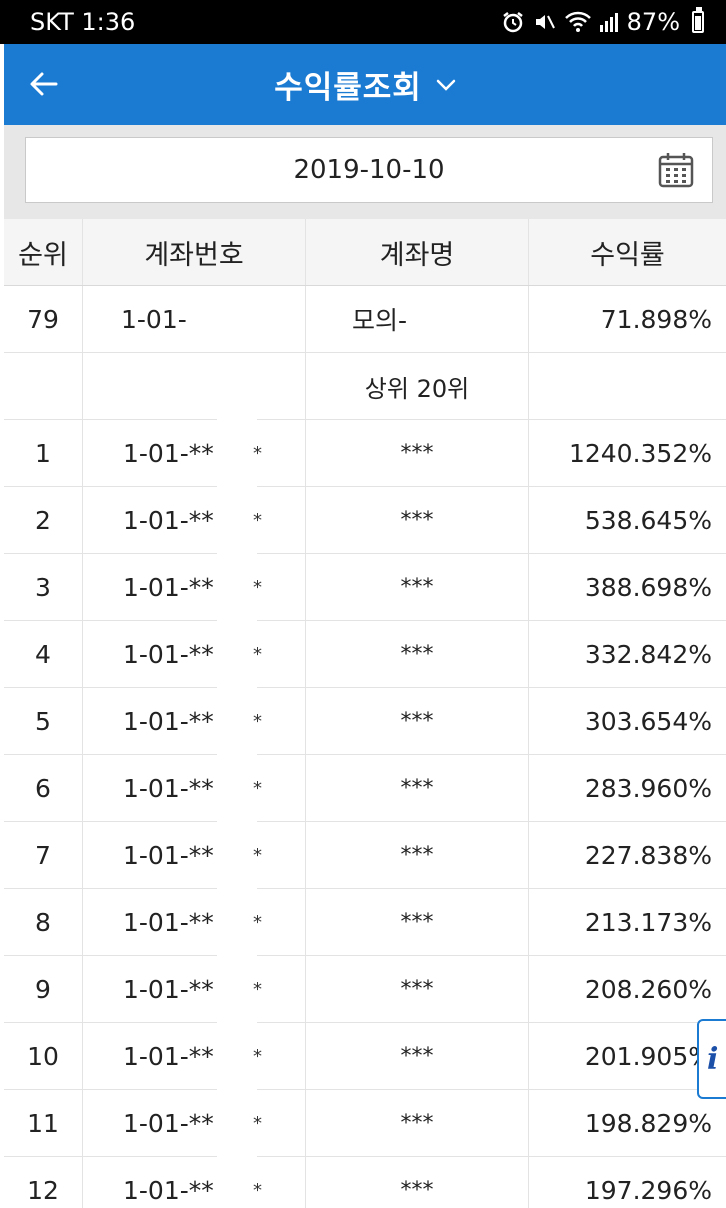 The image size is (726, 1208). I want to click on table-row: 7 1-01-** *** 227.838%, so click(365, 855).